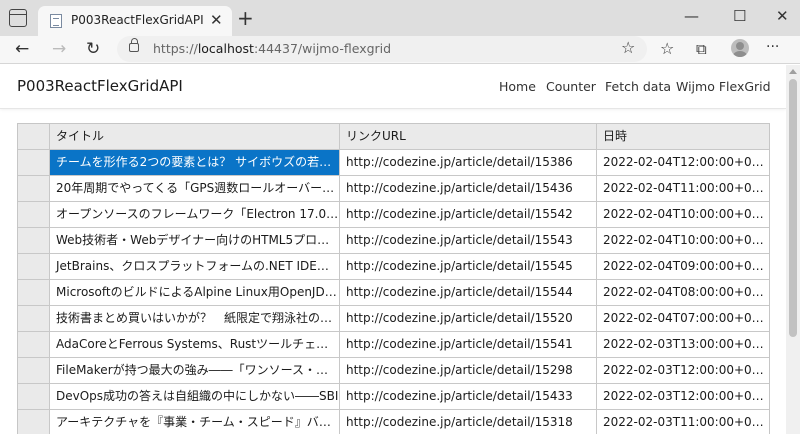  What do you see at coordinates (22, 49) in the screenshot?
I see `back-icon: ←` at bounding box center [22, 49].